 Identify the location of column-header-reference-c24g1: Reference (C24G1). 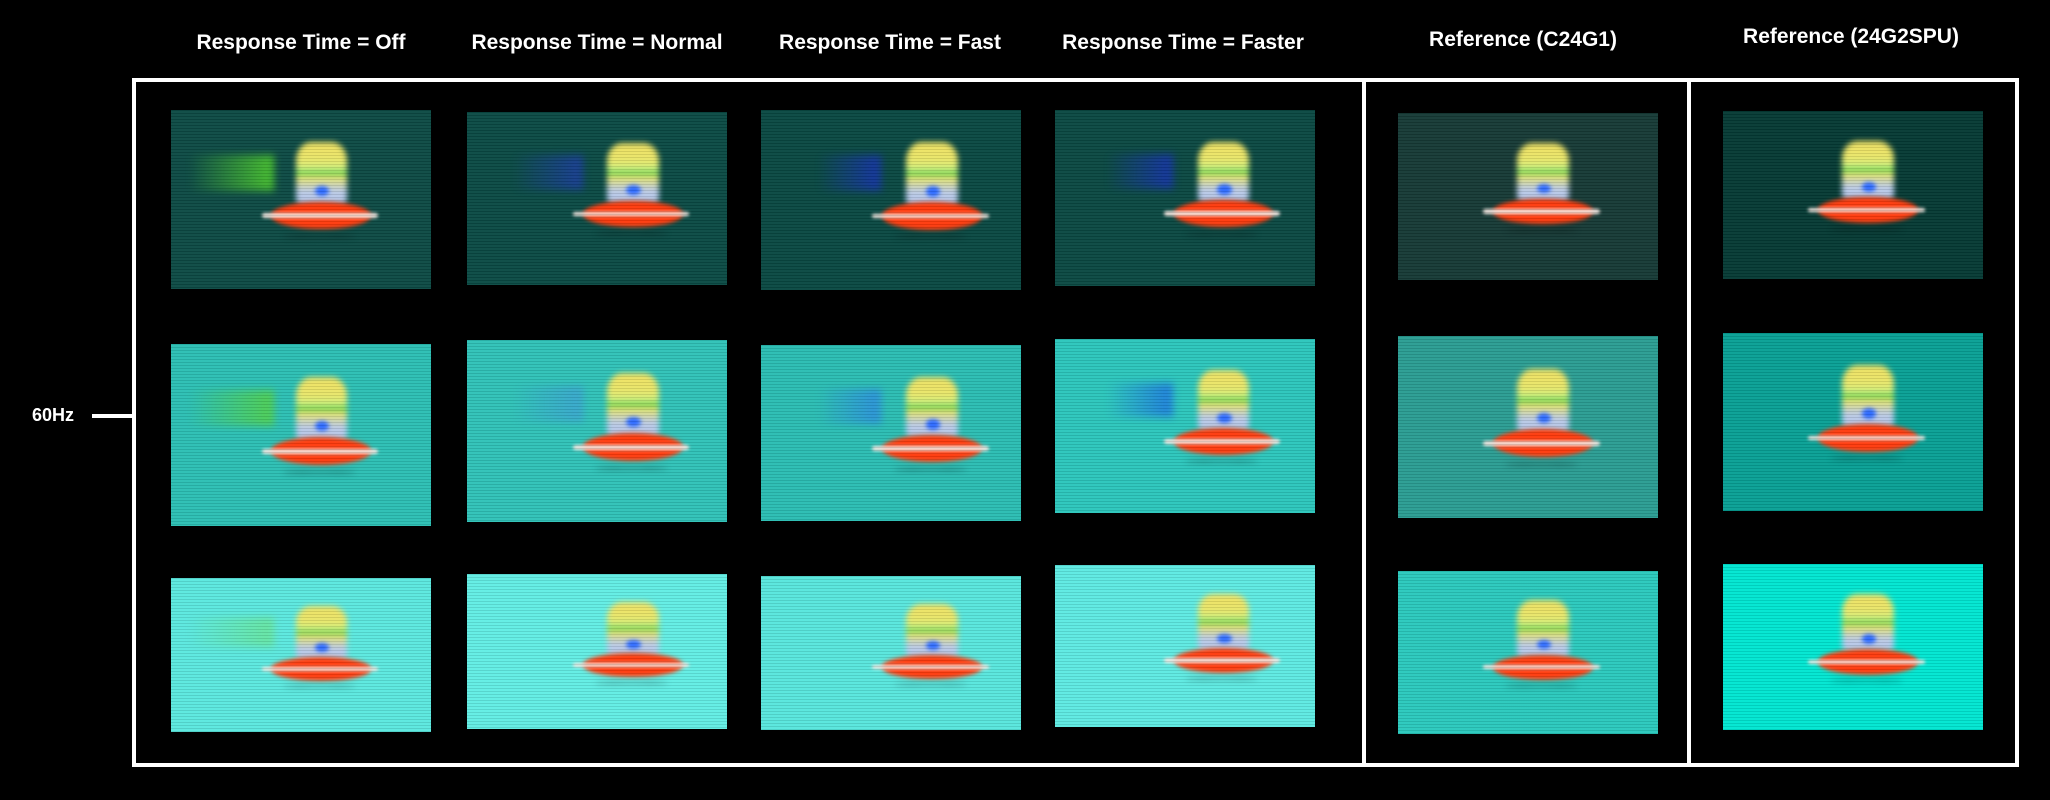
(1523, 39).